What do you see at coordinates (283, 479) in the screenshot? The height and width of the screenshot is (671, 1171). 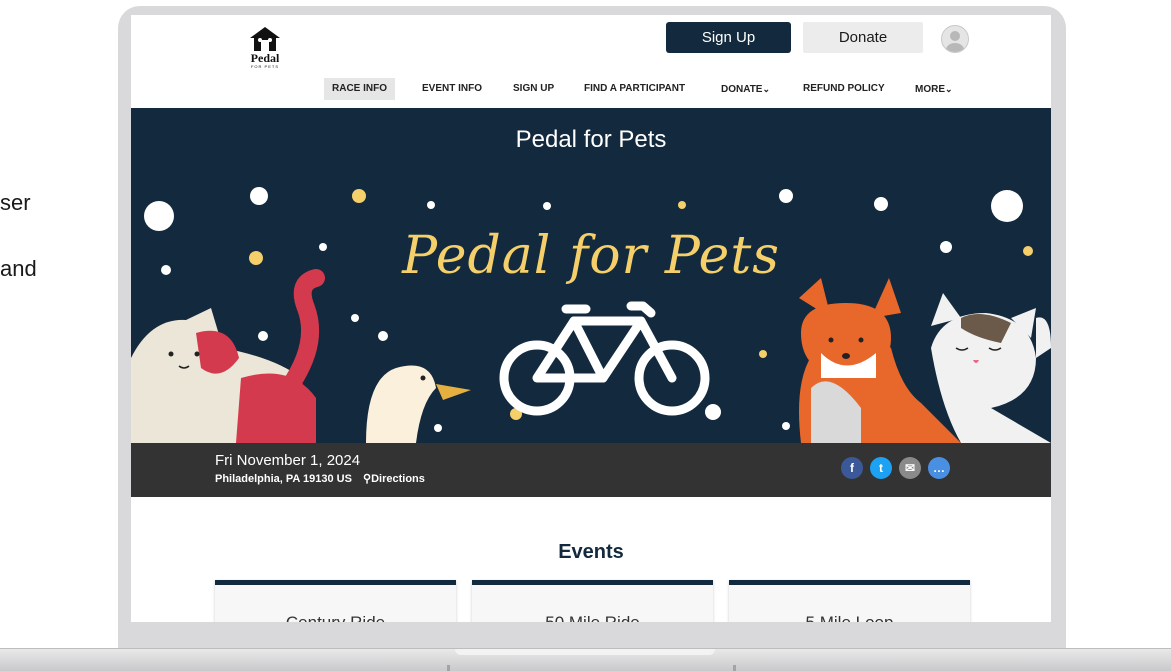 I see `event-address: Philadelphia, PA 19130 US` at bounding box center [283, 479].